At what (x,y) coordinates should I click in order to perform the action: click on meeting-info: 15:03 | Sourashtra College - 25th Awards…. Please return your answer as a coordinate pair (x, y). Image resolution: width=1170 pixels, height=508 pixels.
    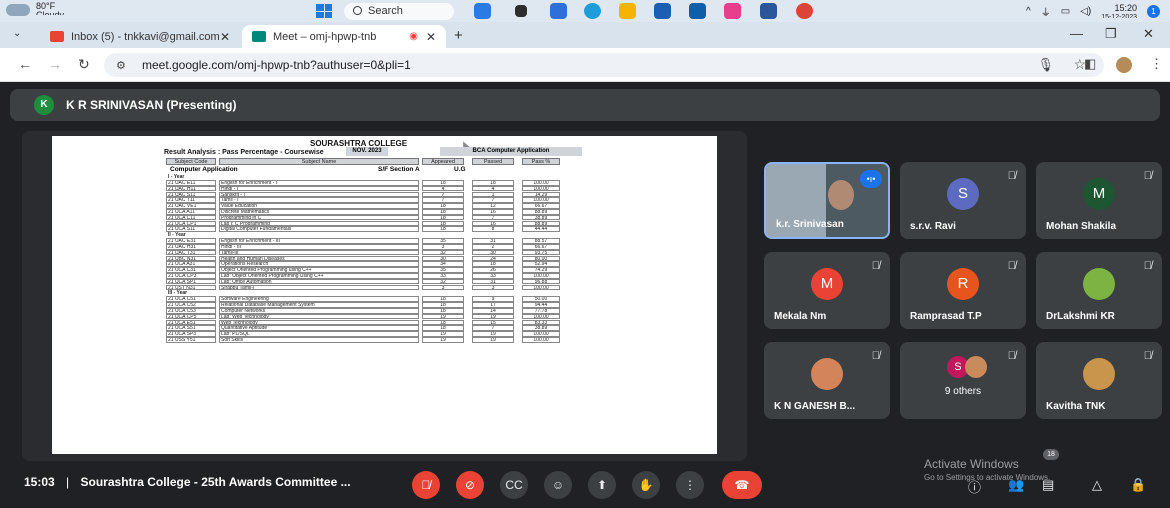
    Looking at the image, I should click on (187, 482).